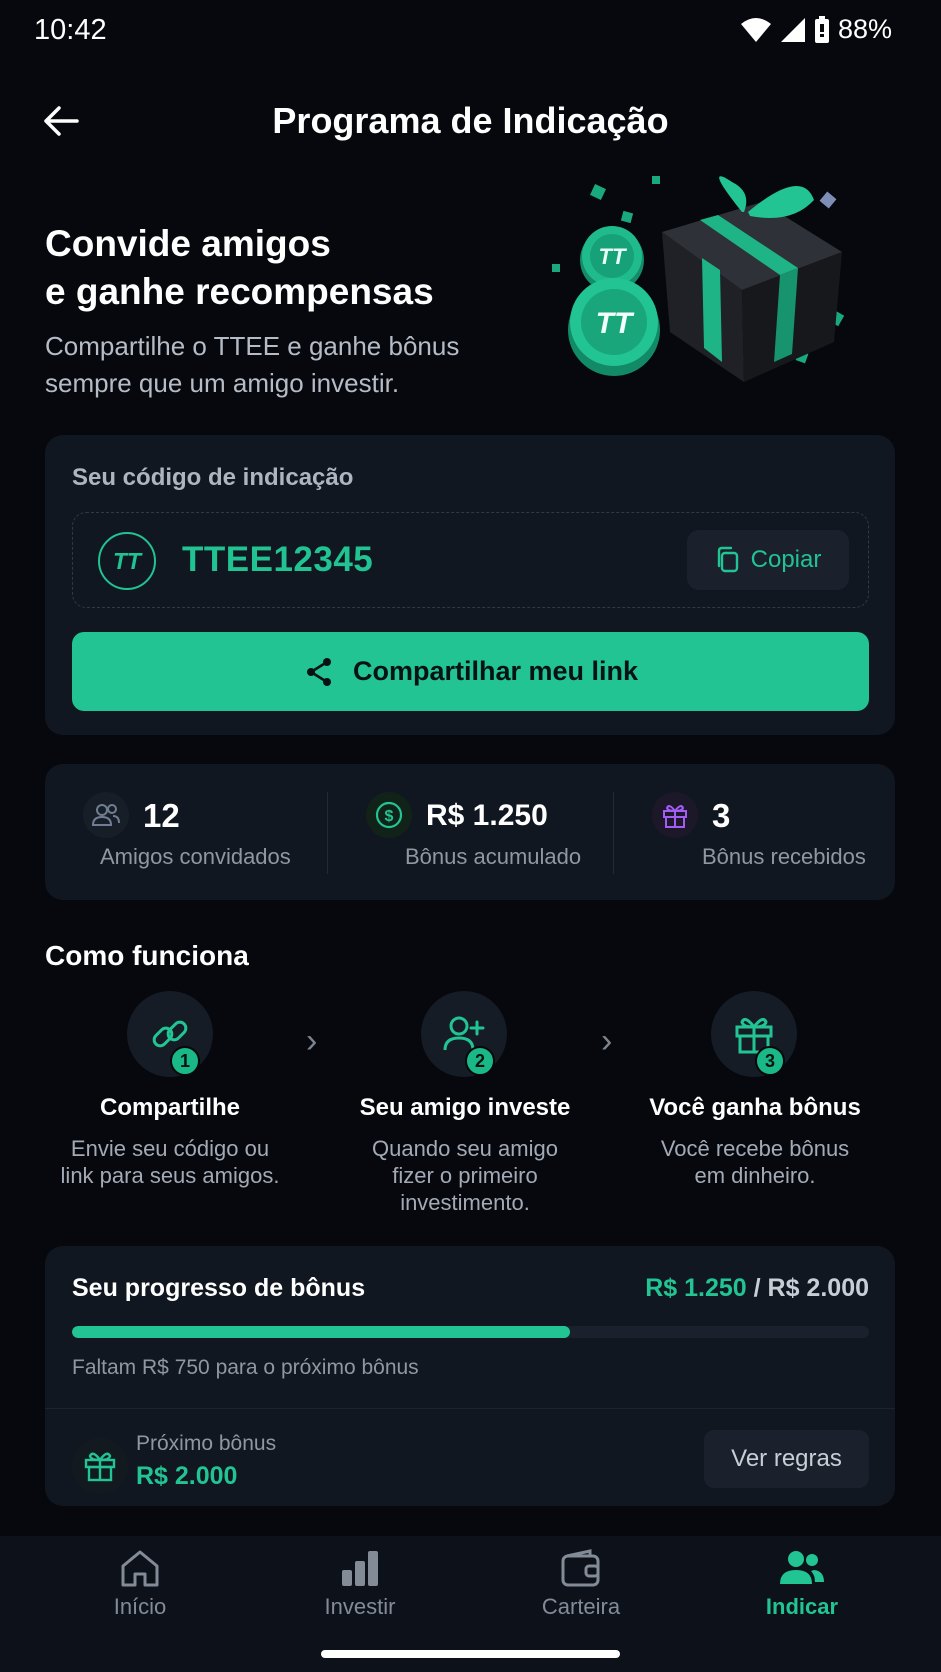  What do you see at coordinates (170, 1148) in the screenshot?
I see `step-desc-line: Envie seu código ou` at bounding box center [170, 1148].